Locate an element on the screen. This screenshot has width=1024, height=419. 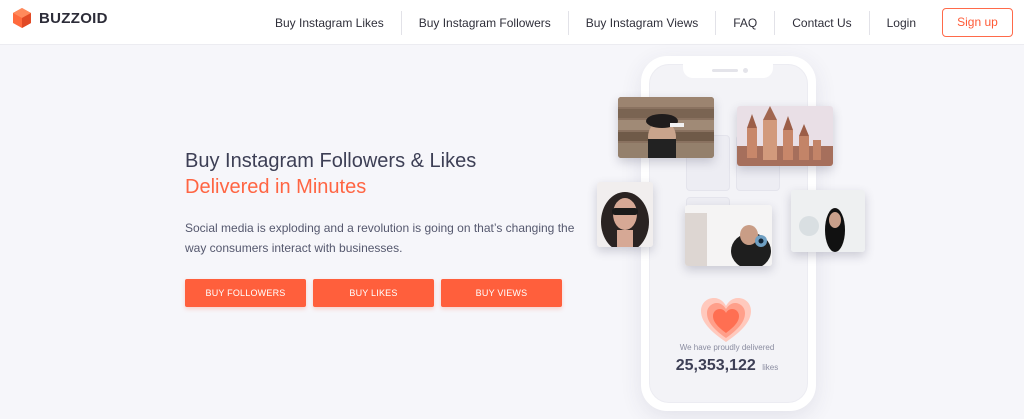
nav-buy-followers: Buy Instagram Followers is located at coordinates (485, 23).